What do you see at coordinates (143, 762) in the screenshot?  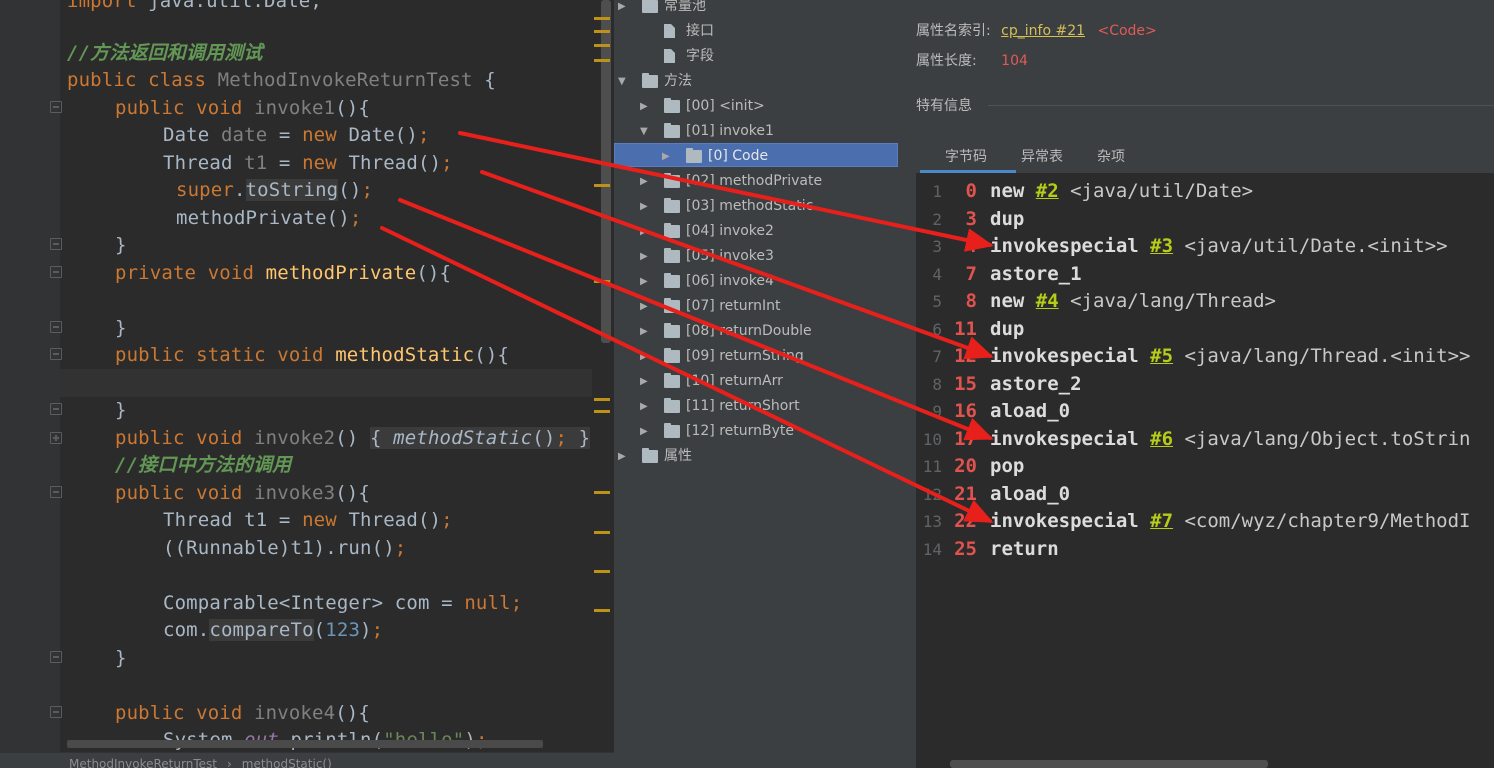 I see `breadcrumb-class: MethodInvokeReturnTest` at bounding box center [143, 762].